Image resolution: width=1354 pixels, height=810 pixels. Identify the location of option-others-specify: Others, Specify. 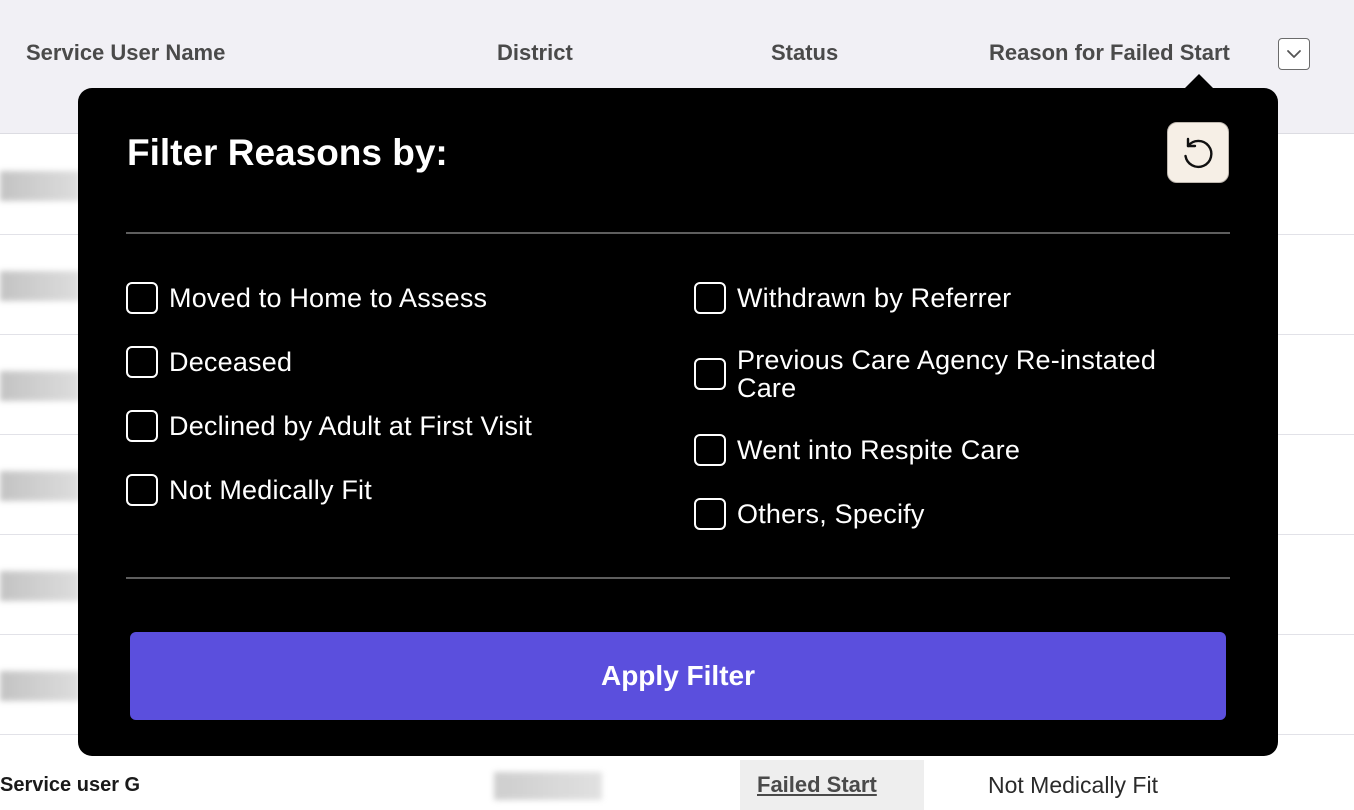
(809, 514).